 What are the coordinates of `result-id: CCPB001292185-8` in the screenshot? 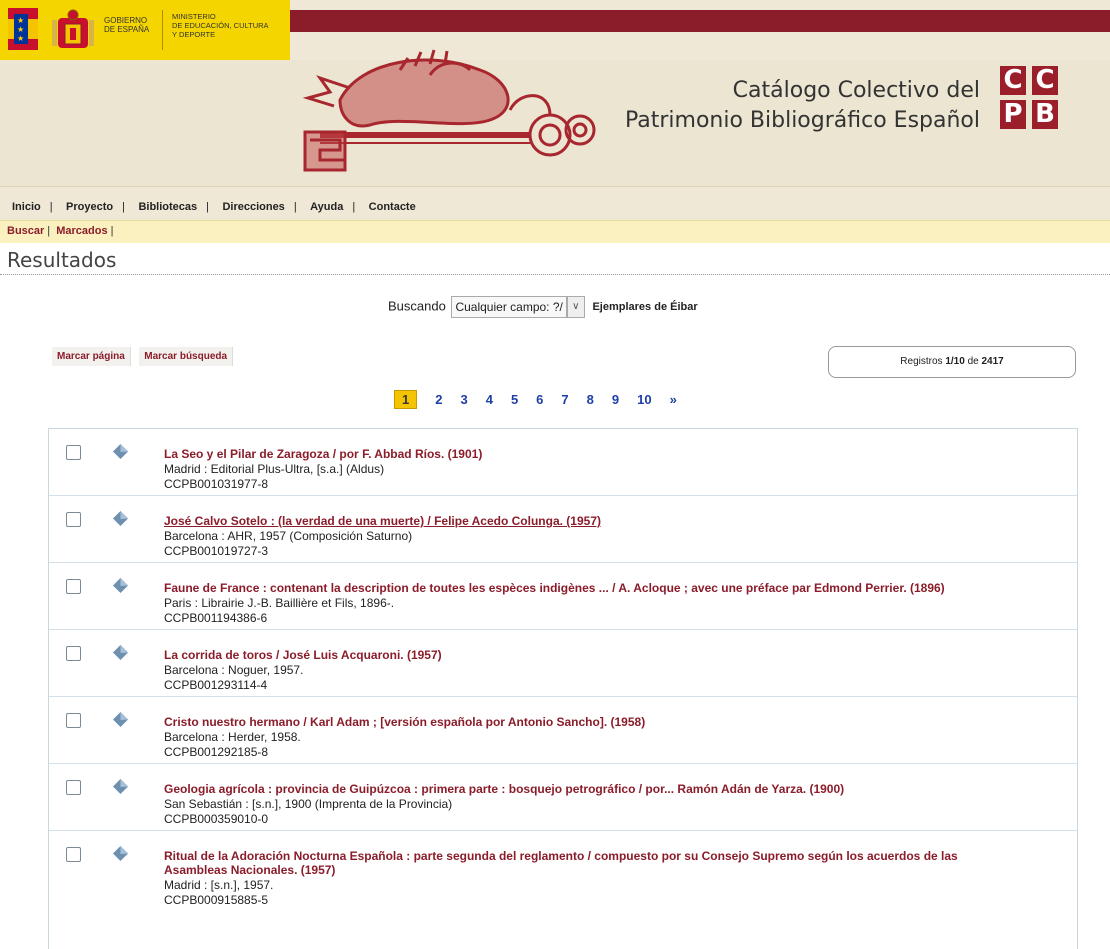 It's located at (216, 752).